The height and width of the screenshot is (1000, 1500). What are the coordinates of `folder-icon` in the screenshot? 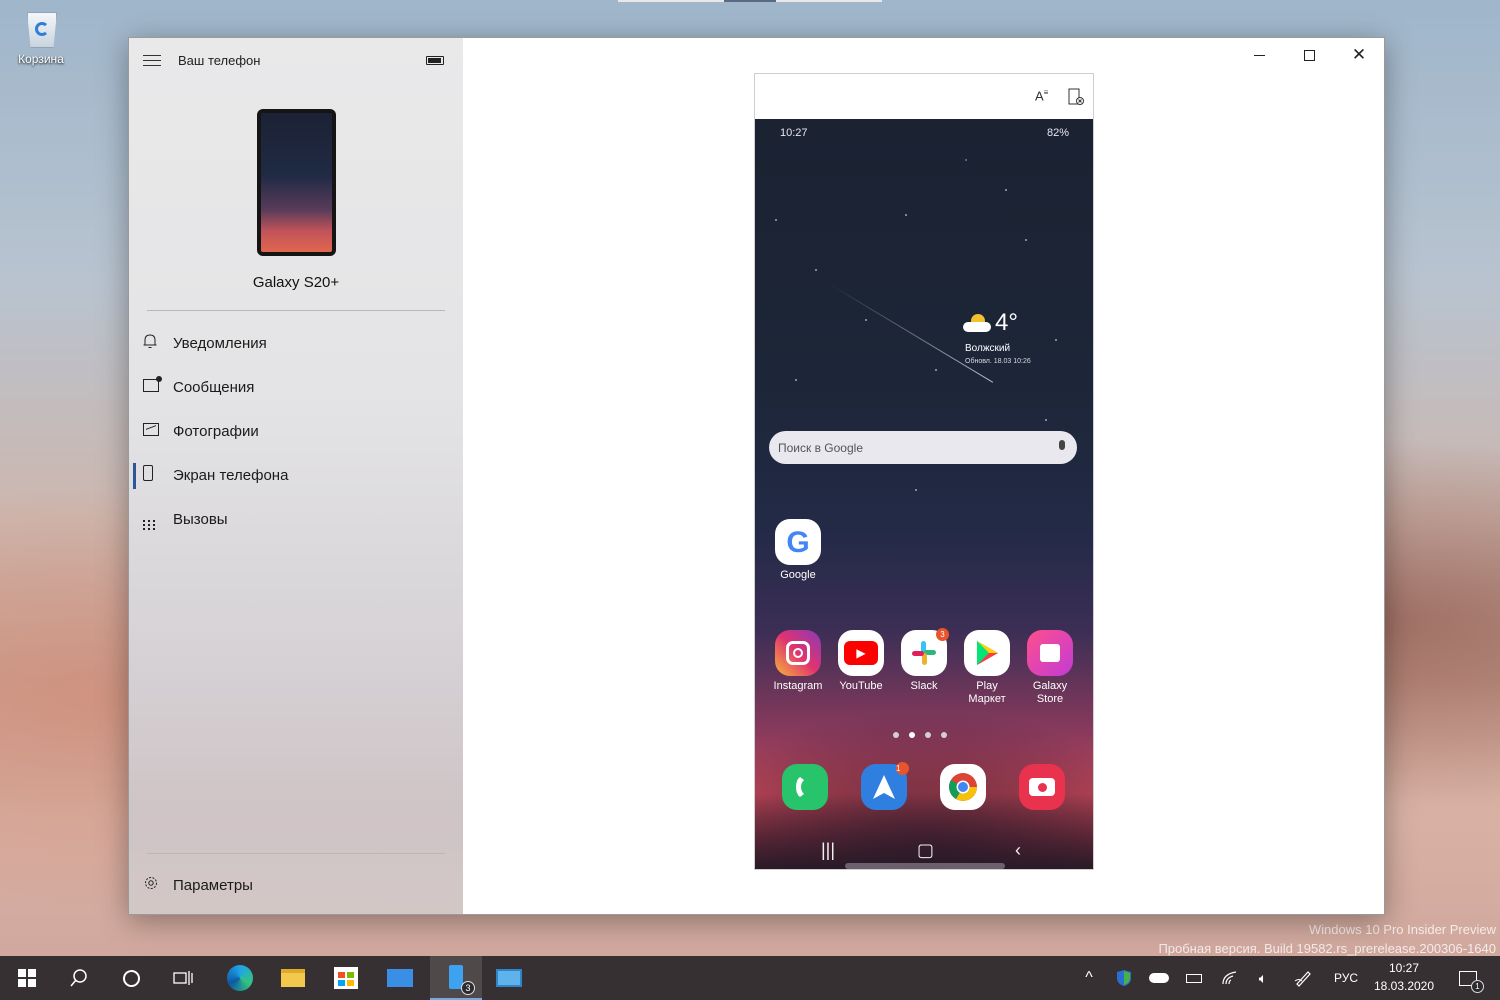 It's located at (293, 978).